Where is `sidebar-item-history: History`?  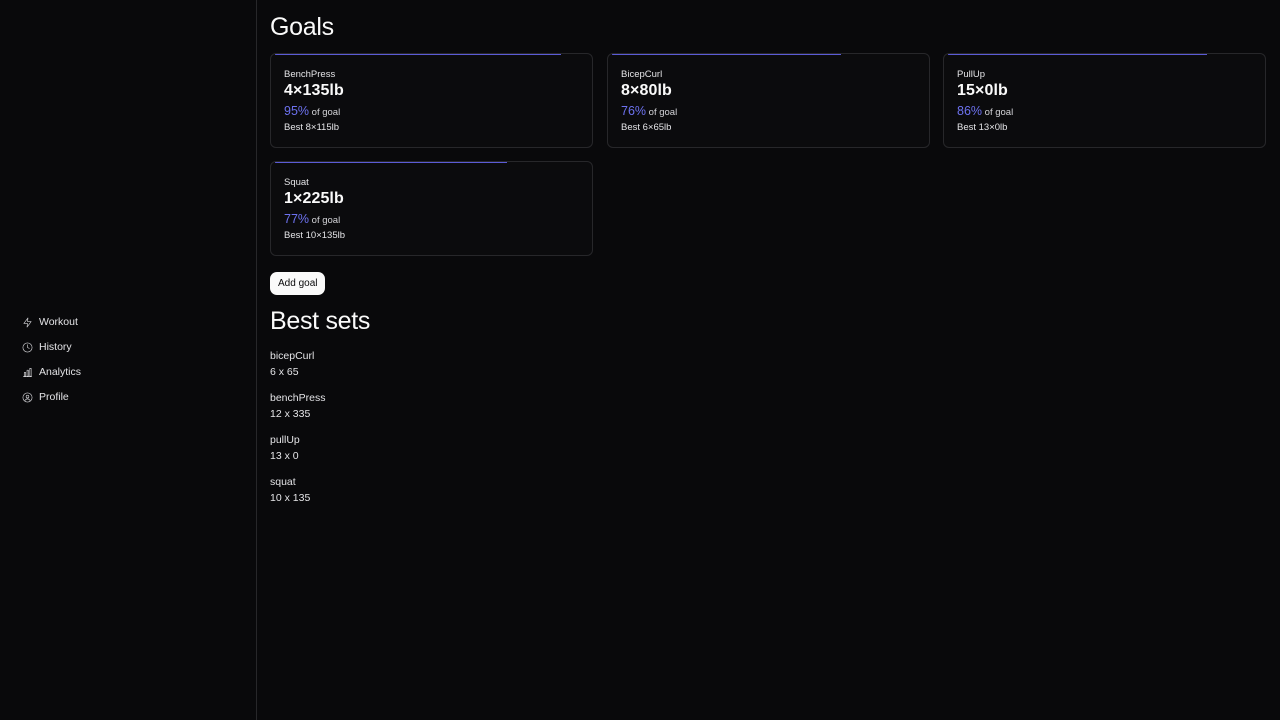
sidebar-item-history: History is located at coordinates (51, 347).